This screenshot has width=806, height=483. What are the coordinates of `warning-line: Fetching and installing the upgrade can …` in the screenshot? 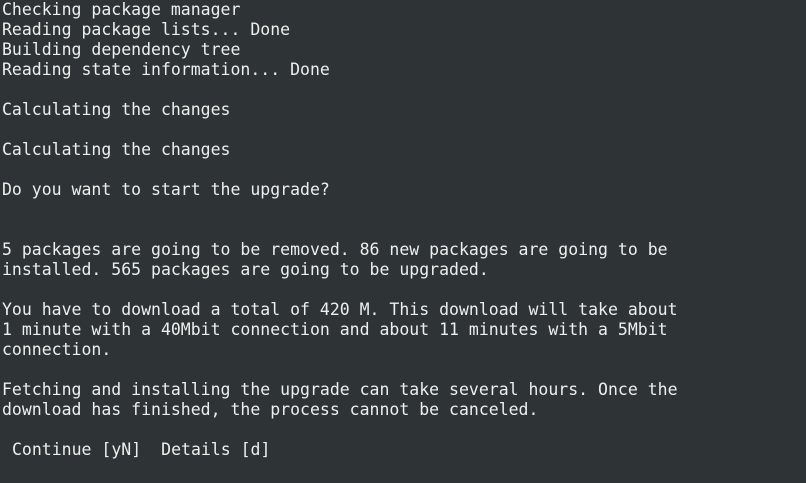 It's located at (340, 389).